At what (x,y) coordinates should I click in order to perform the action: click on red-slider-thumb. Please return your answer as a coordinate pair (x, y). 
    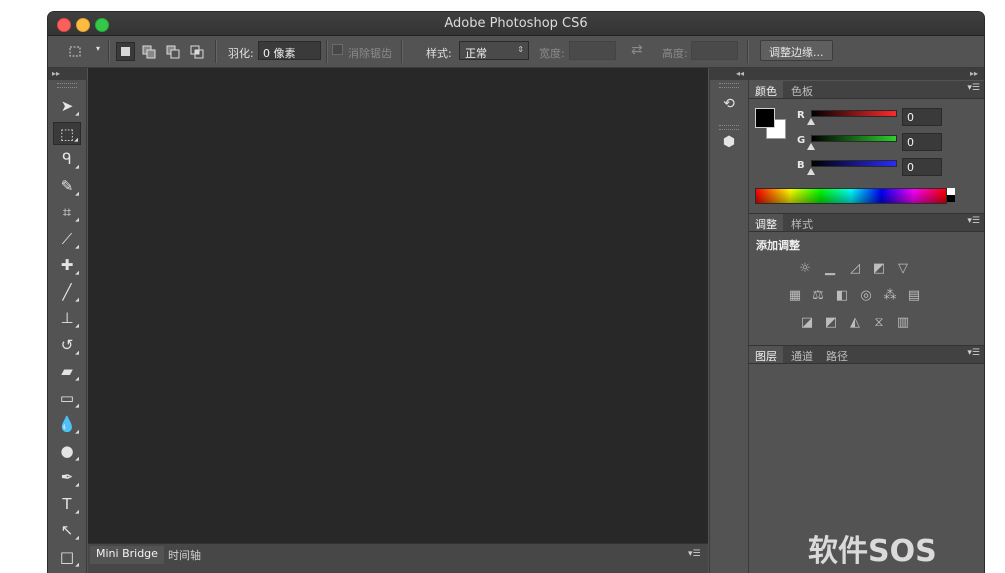
    Looking at the image, I should click on (811, 121).